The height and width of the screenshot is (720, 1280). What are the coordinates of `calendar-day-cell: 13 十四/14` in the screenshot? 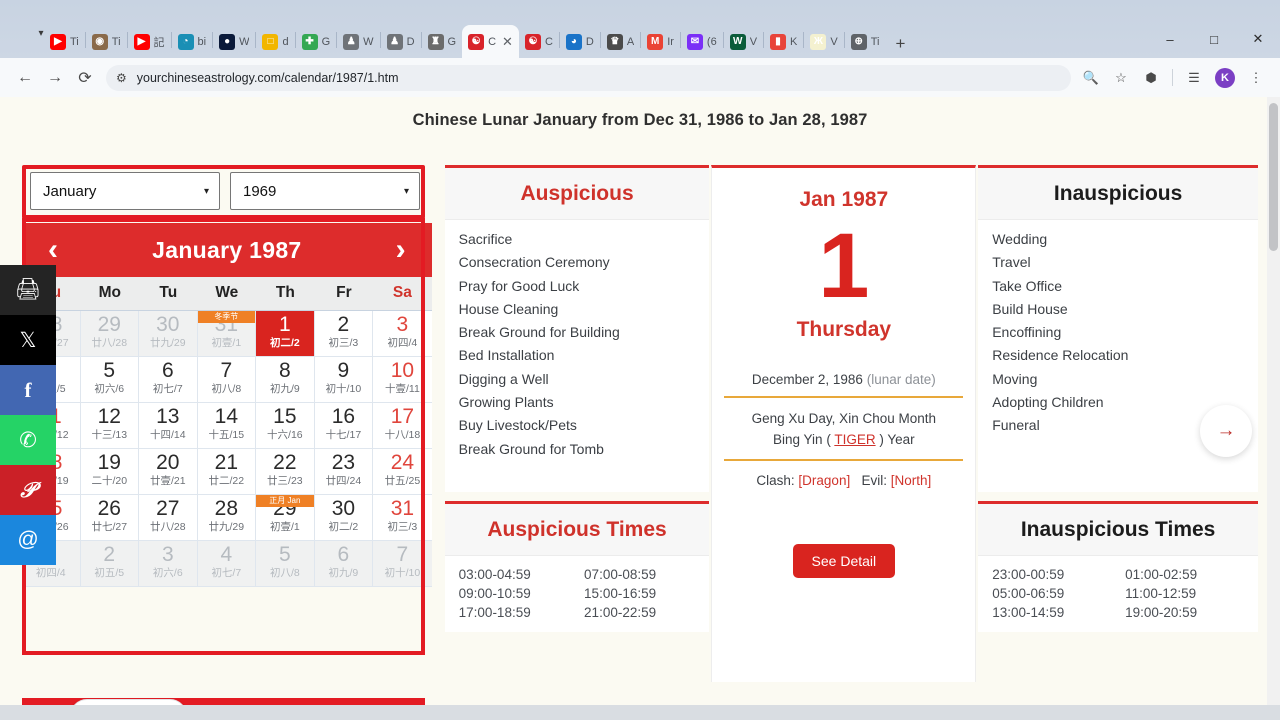 It's located at (168, 426).